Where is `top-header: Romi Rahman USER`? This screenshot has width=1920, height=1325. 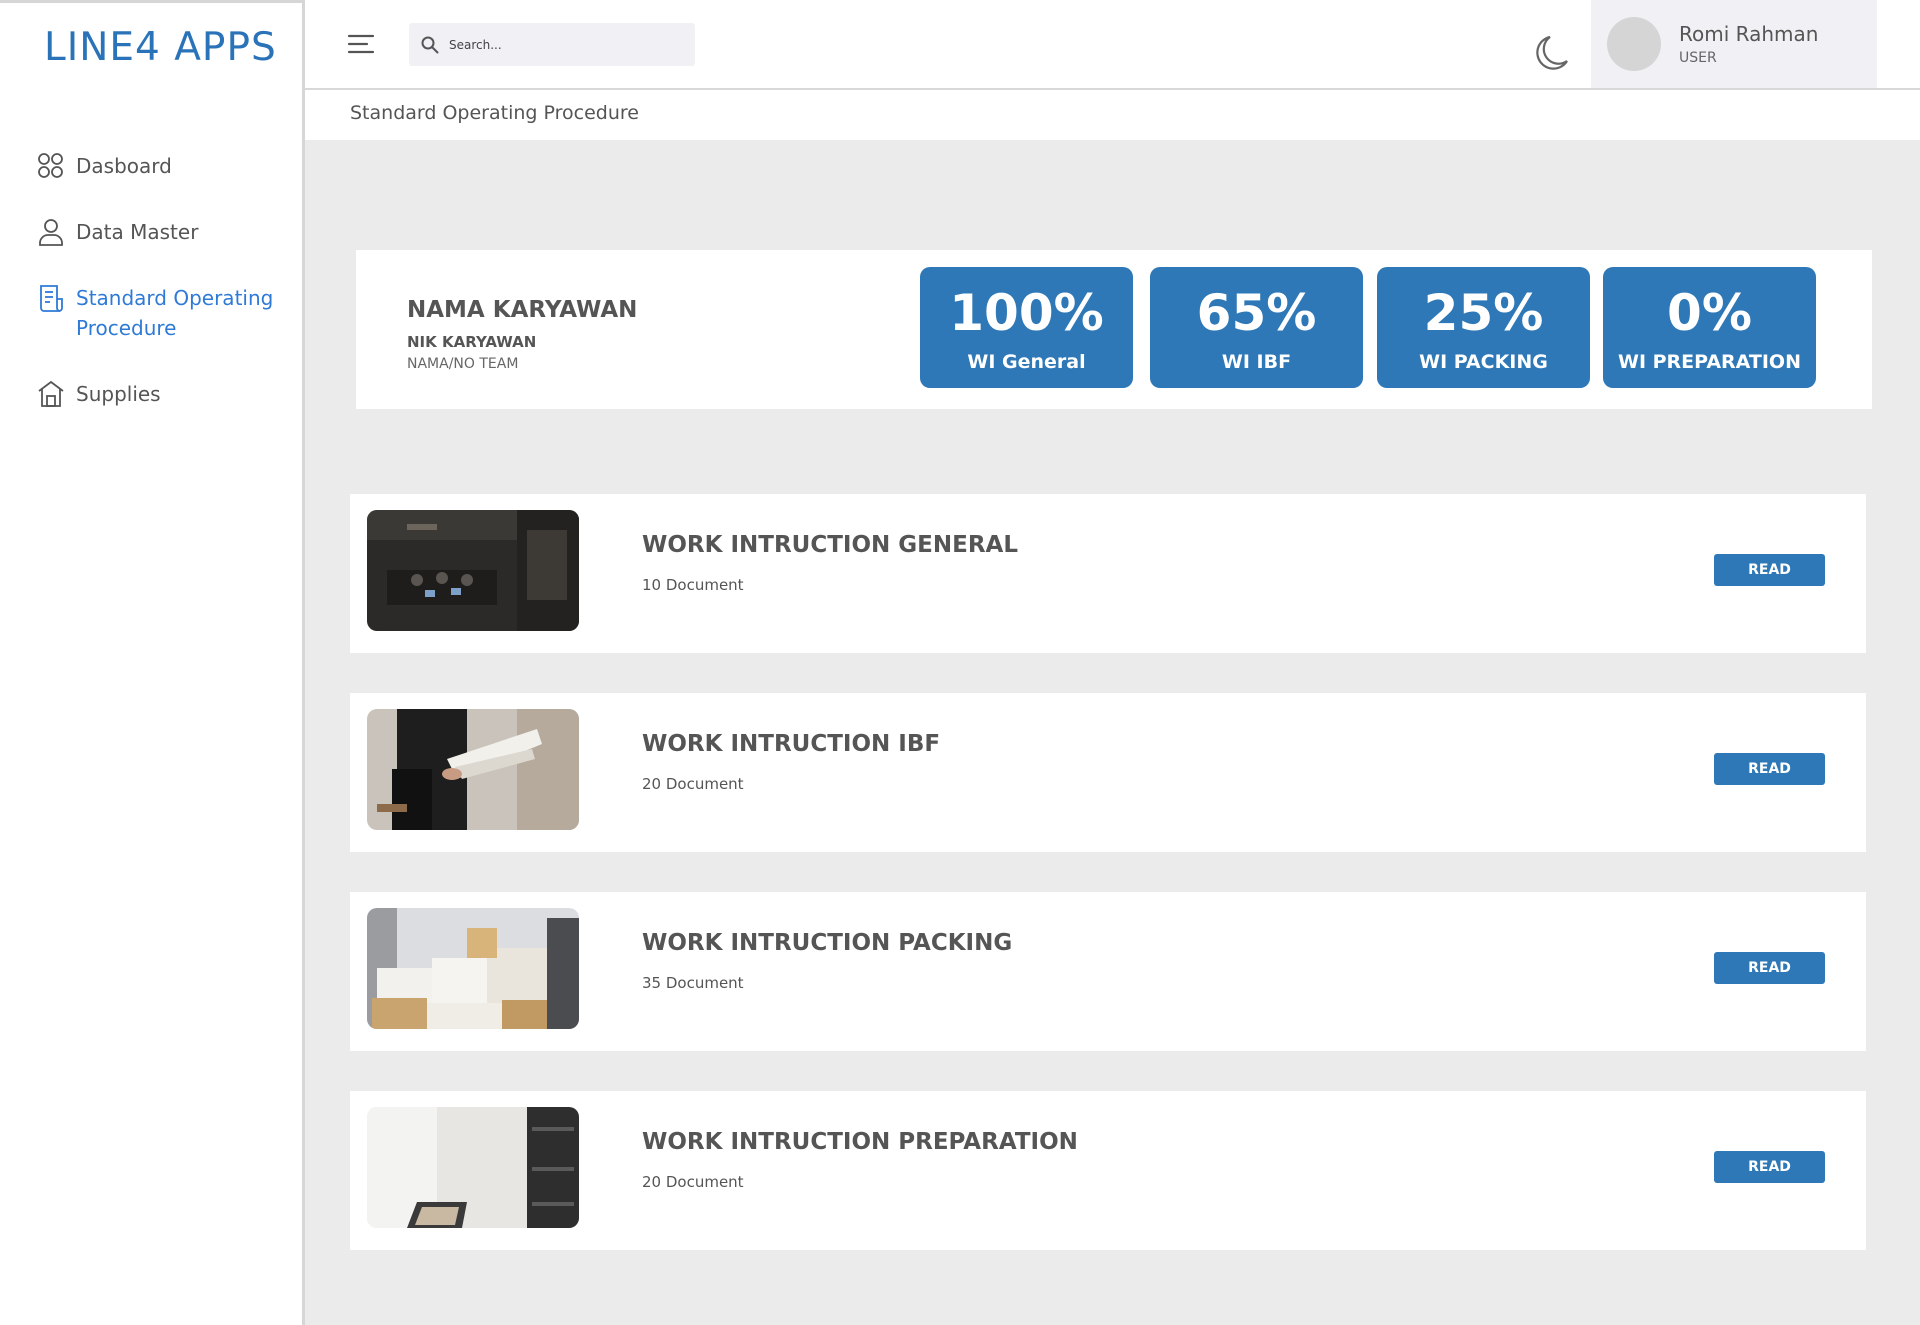 top-header: Romi Rahman USER is located at coordinates (1112, 45).